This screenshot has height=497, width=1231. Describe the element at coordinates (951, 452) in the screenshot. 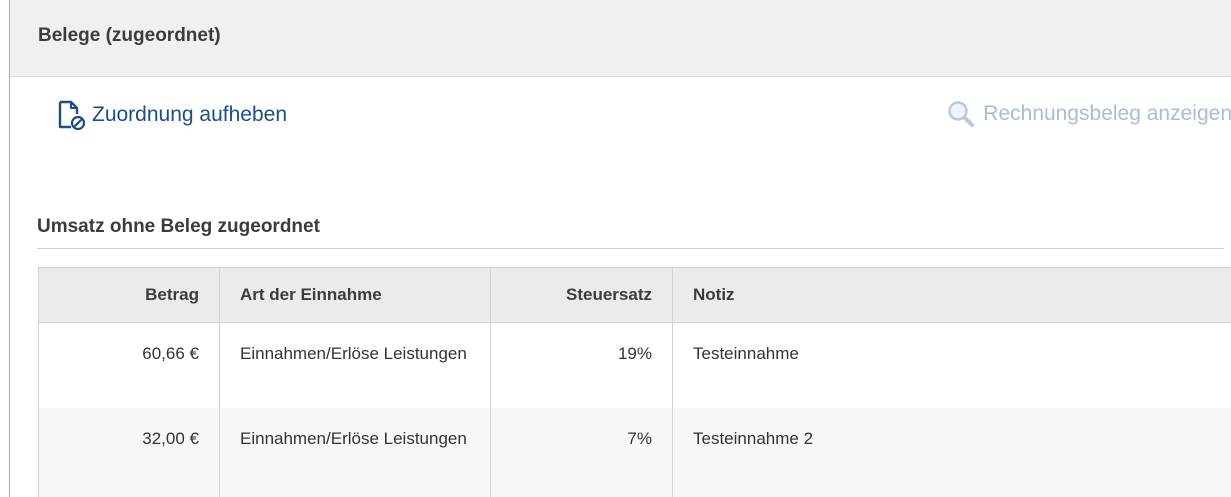

I see `cell-notiz: Testeinnahme 2` at that location.